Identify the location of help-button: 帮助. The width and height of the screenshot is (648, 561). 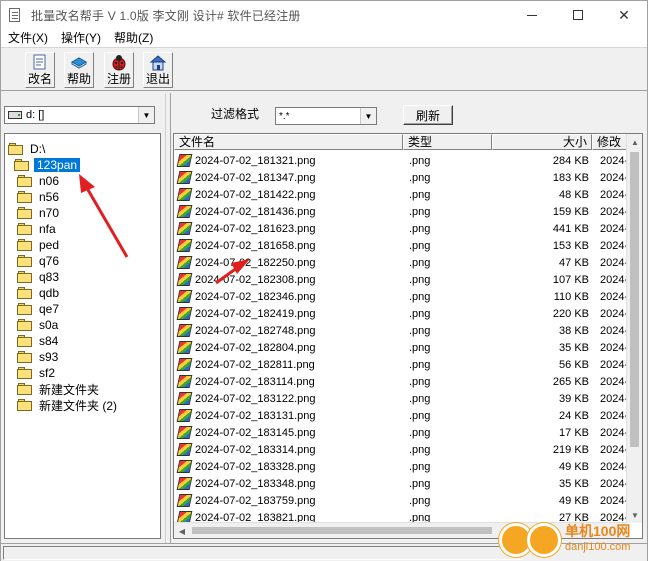
(79, 70).